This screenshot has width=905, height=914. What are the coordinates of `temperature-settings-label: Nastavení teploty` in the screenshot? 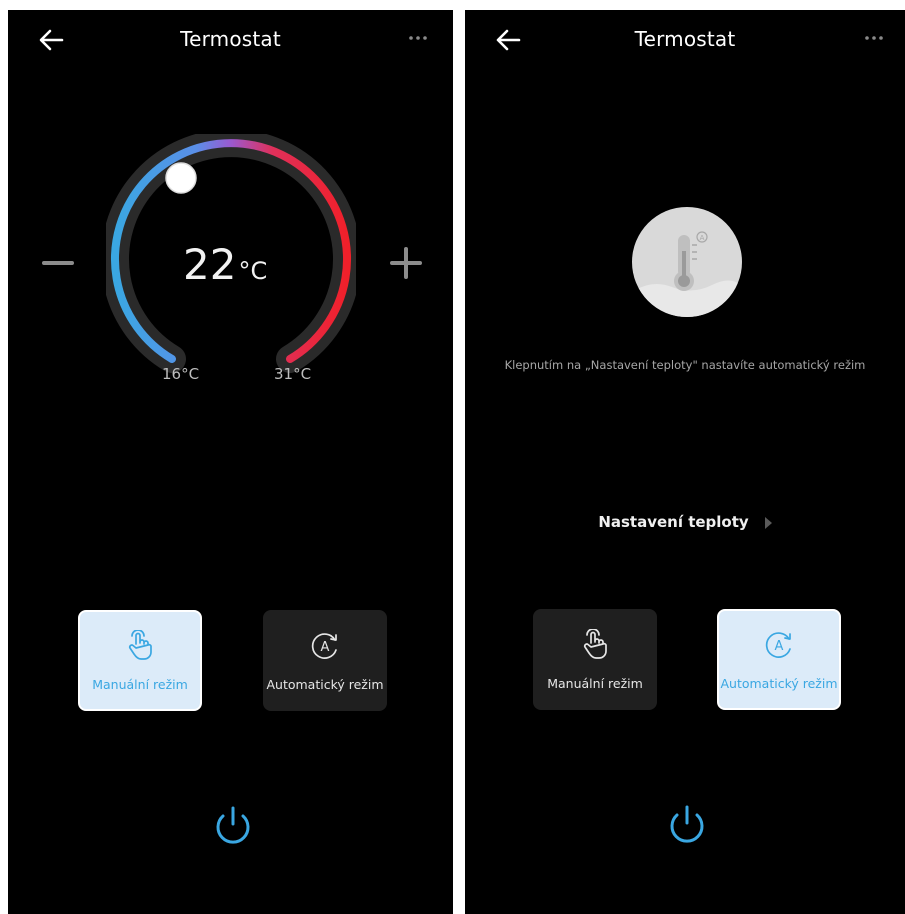 It's located at (673, 522).